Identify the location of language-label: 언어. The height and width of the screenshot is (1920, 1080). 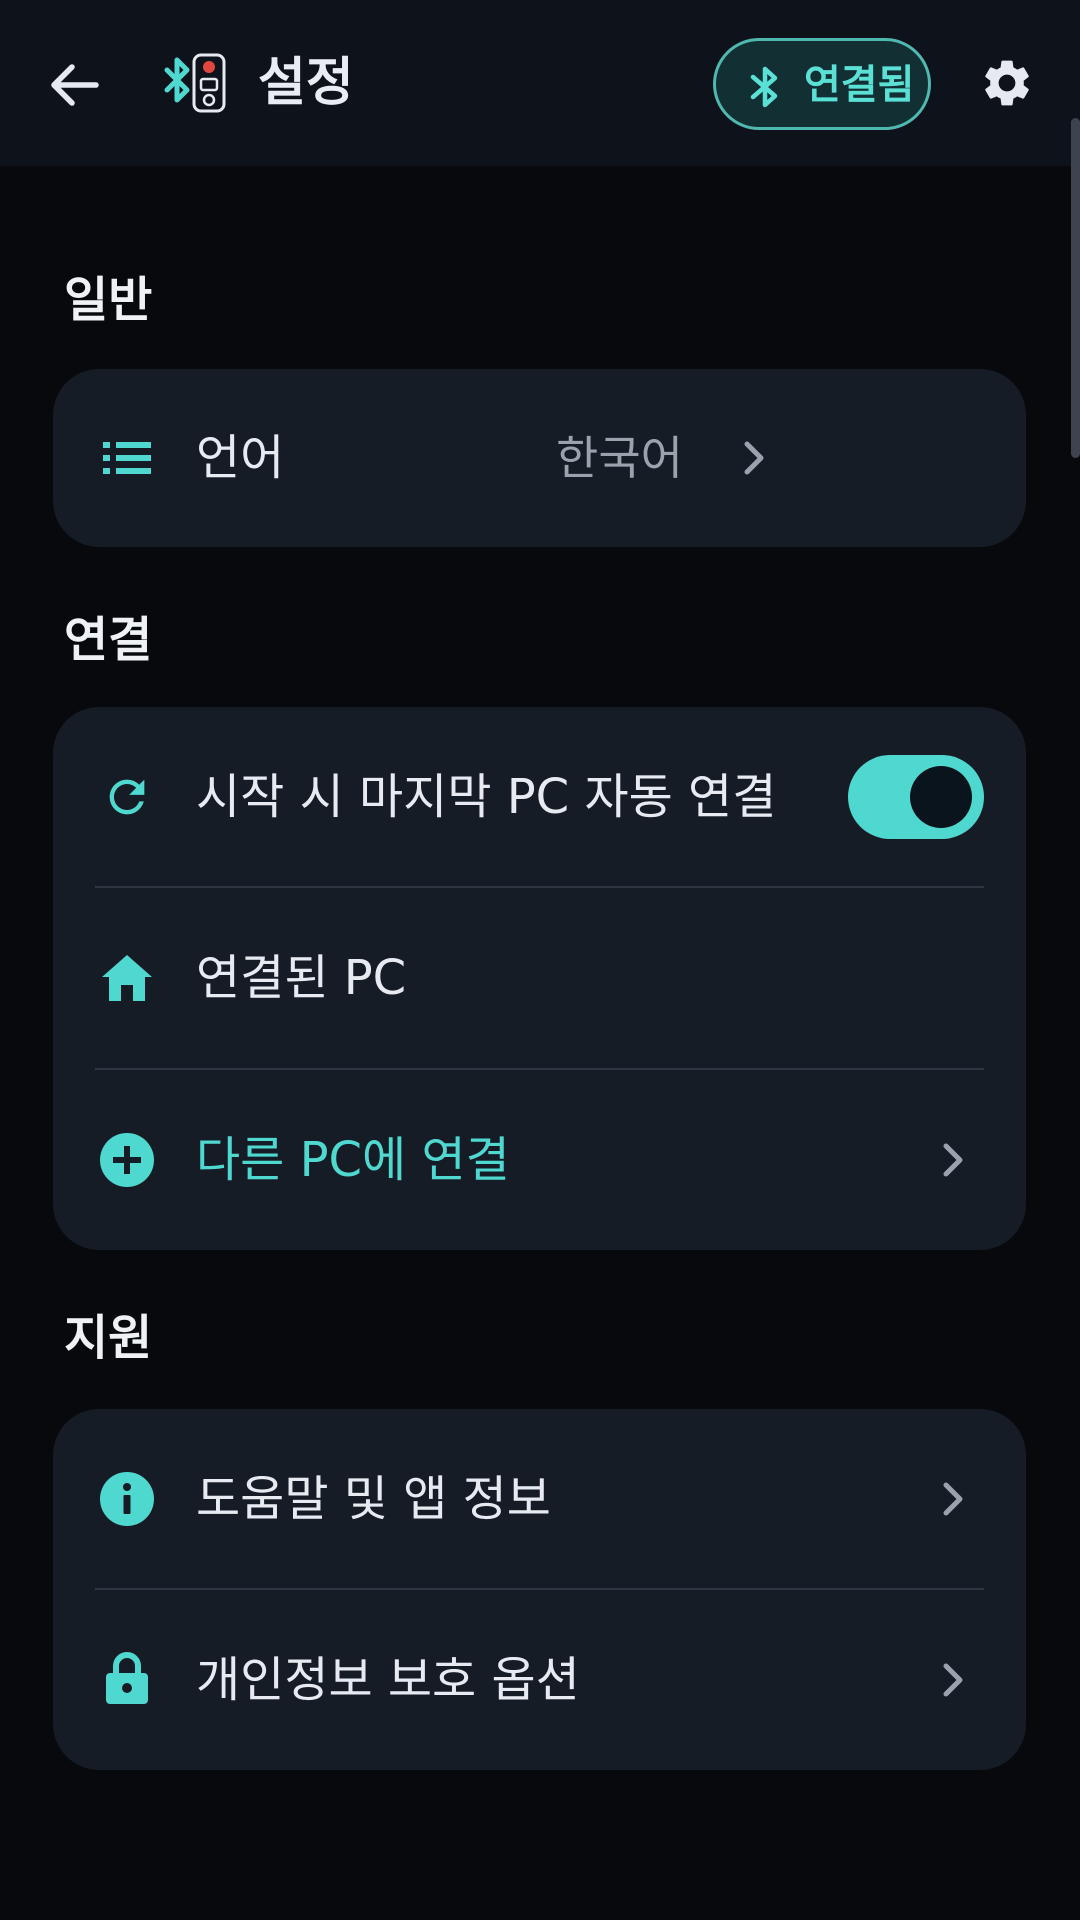
(240, 458).